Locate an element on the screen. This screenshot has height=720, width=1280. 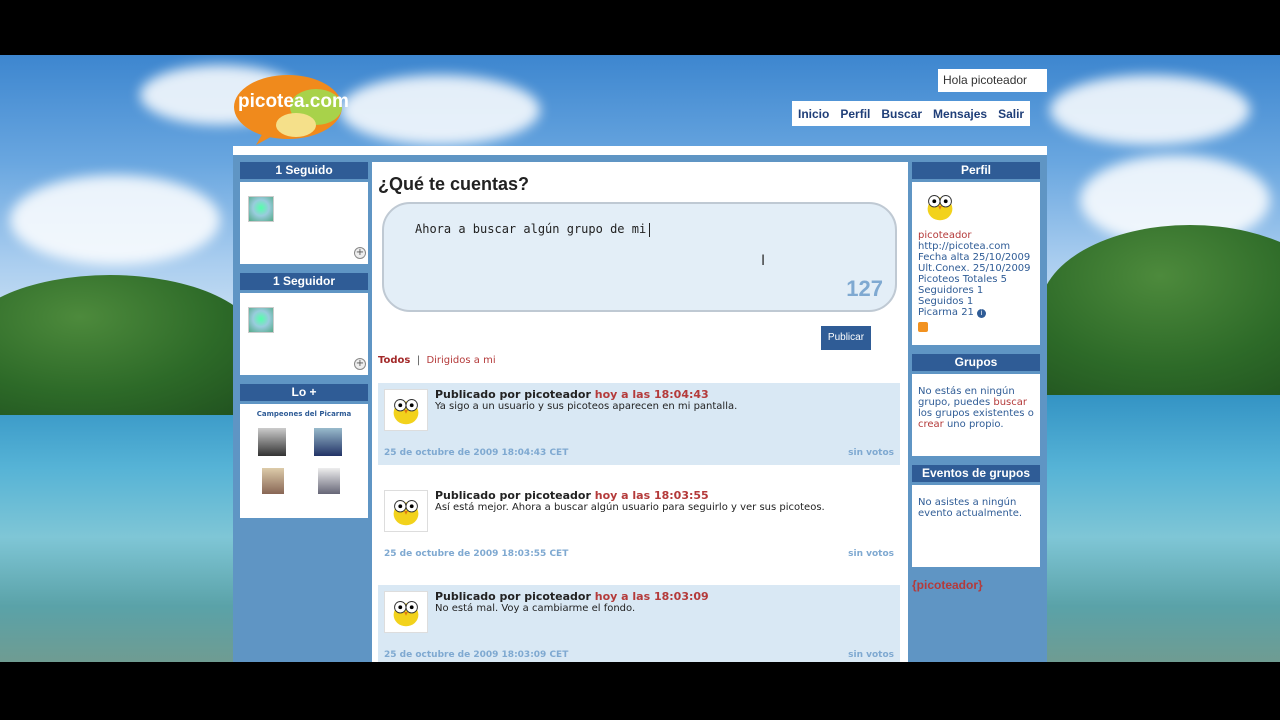
following-avatar is located at coordinates (261, 209).